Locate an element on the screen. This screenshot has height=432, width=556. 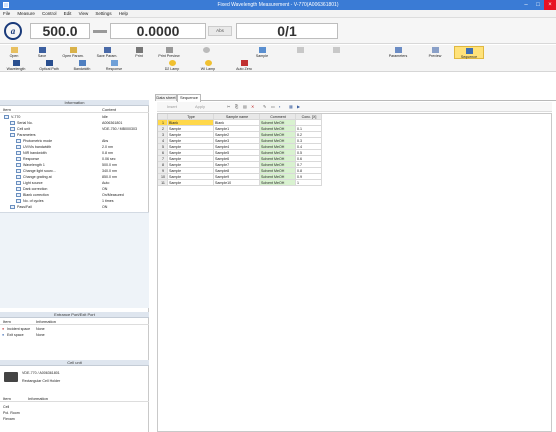
edit-icon: ✎ is located at coordinates (264, 106).